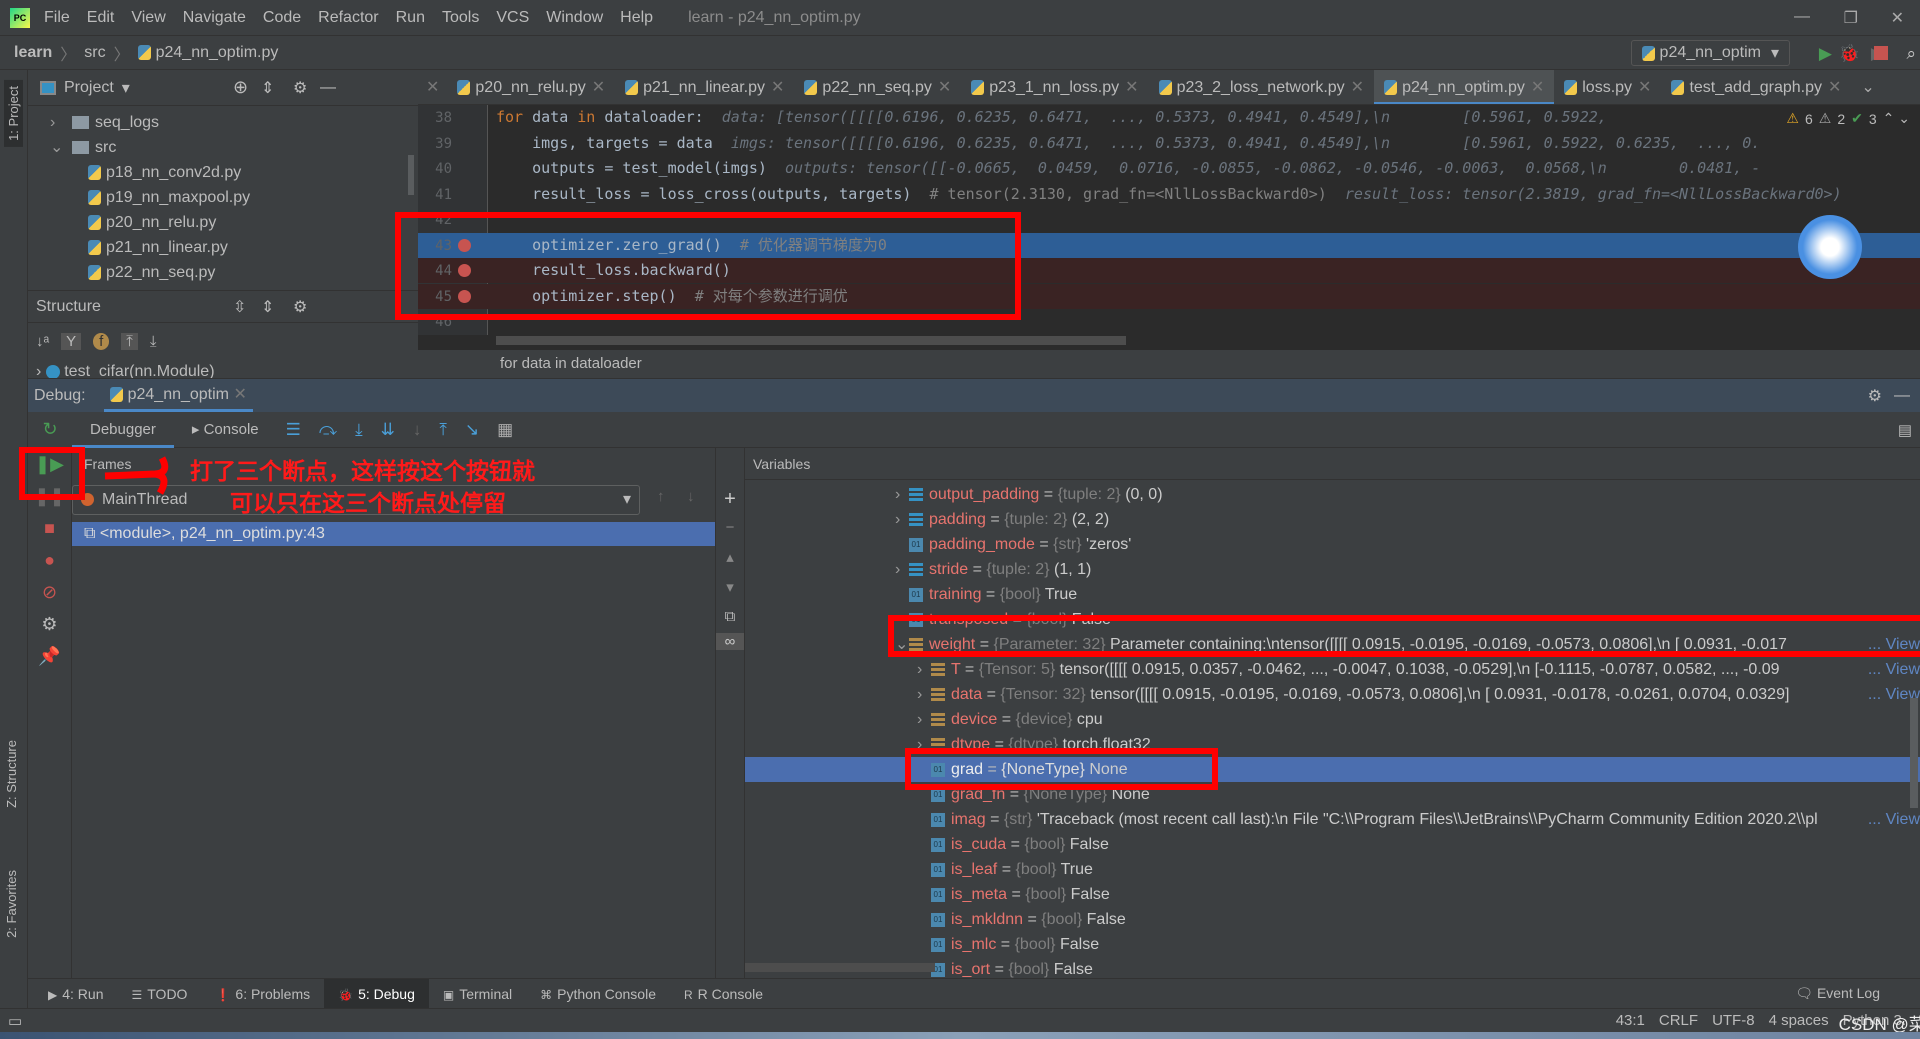 The width and height of the screenshot is (1920, 1039). What do you see at coordinates (1332, 919) in the screenshot?
I see `variable-row: 01 is_mkldnn = {bool} False` at bounding box center [1332, 919].